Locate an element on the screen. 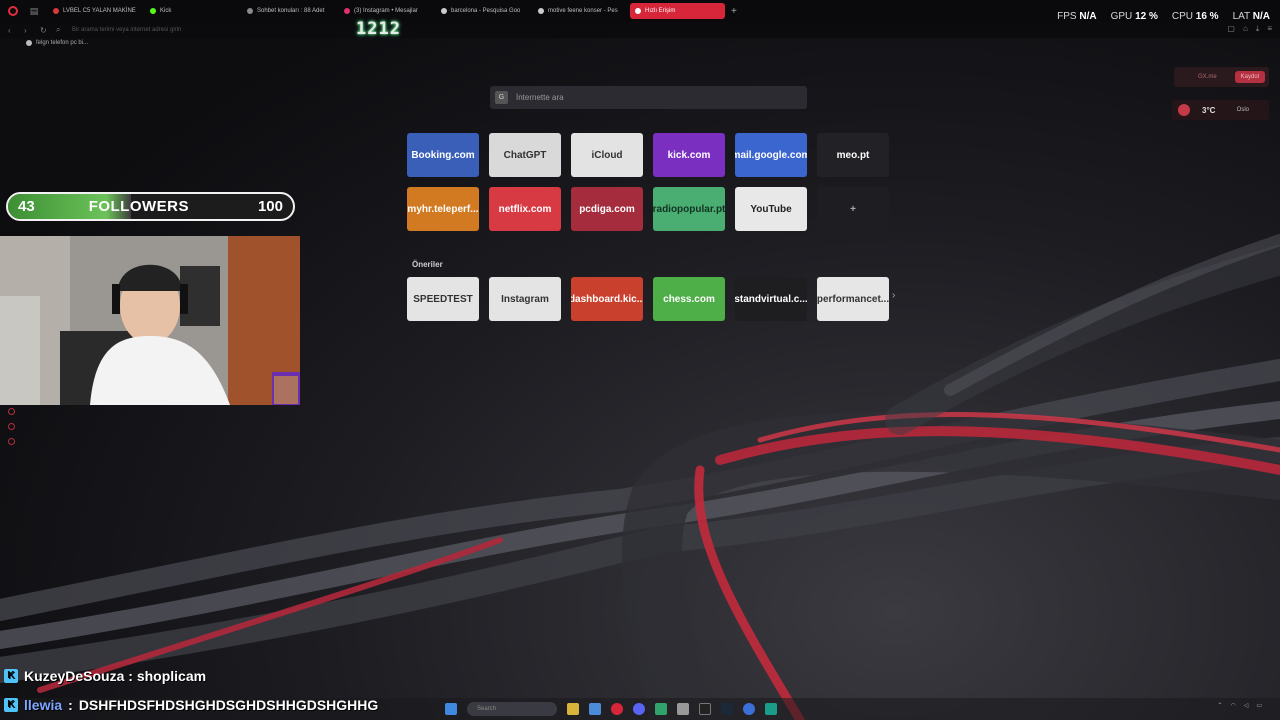 The width and height of the screenshot is (1280, 720). tab-active: Hızlı Erişim is located at coordinates (677, 11).